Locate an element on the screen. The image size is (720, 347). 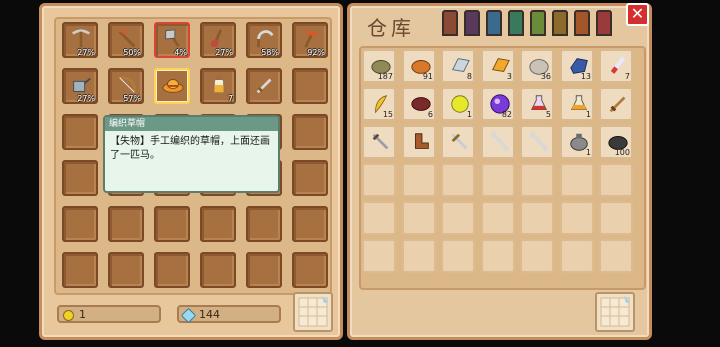
storage-slot: 91 is located at coordinates (419, 66).